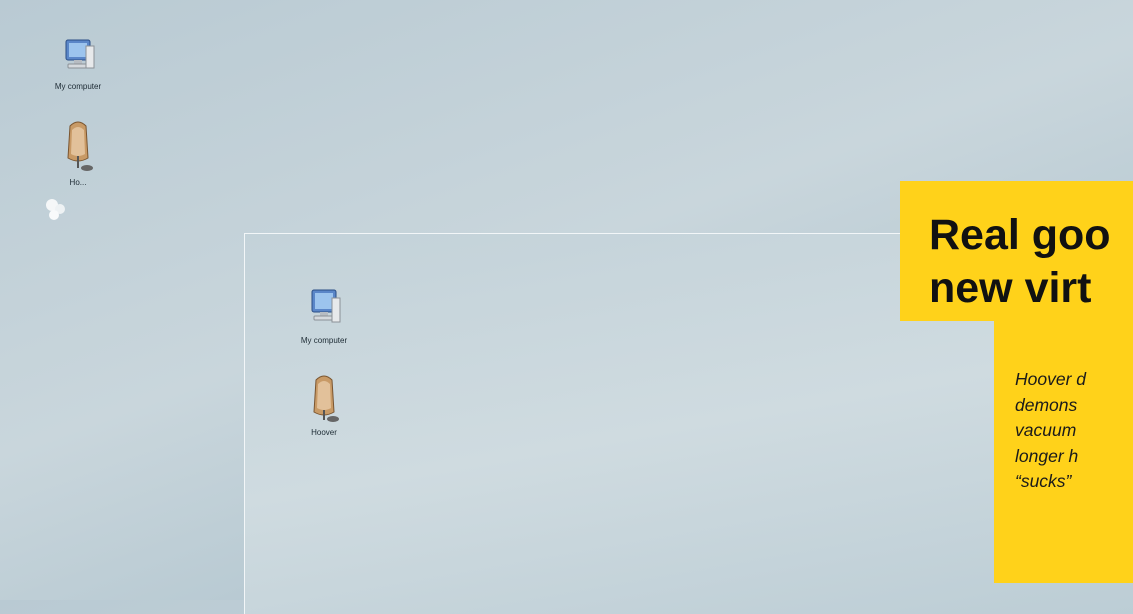 The image size is (1133, 614). Describe the element at coordinates (1047, 455) in the screenshot. I see `caption-line: longer h` at that location.